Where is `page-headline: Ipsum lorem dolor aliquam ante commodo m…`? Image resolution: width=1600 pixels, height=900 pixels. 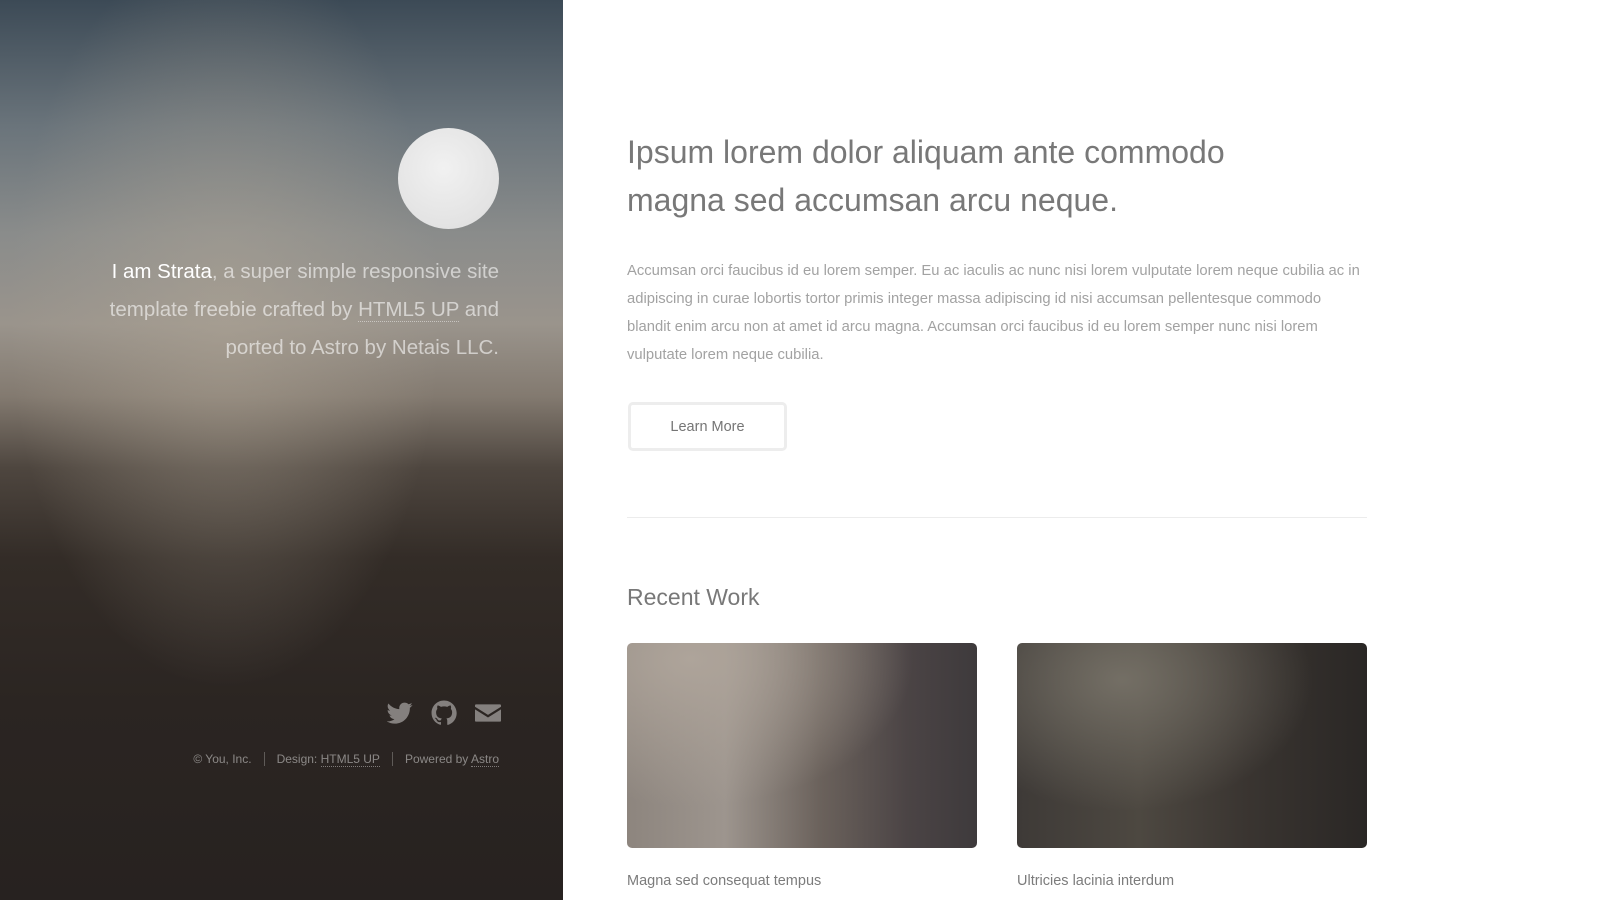 page-headline: Ipsum lorem dolor aliquam ante commodo m… is located at coordinates (926, 176).